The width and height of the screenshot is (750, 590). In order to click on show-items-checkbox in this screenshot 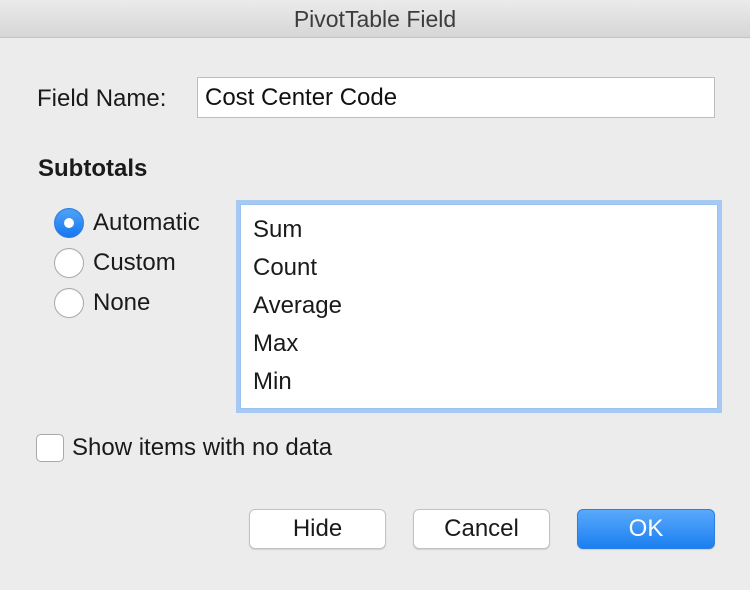, I will do `click(50, 448)`.